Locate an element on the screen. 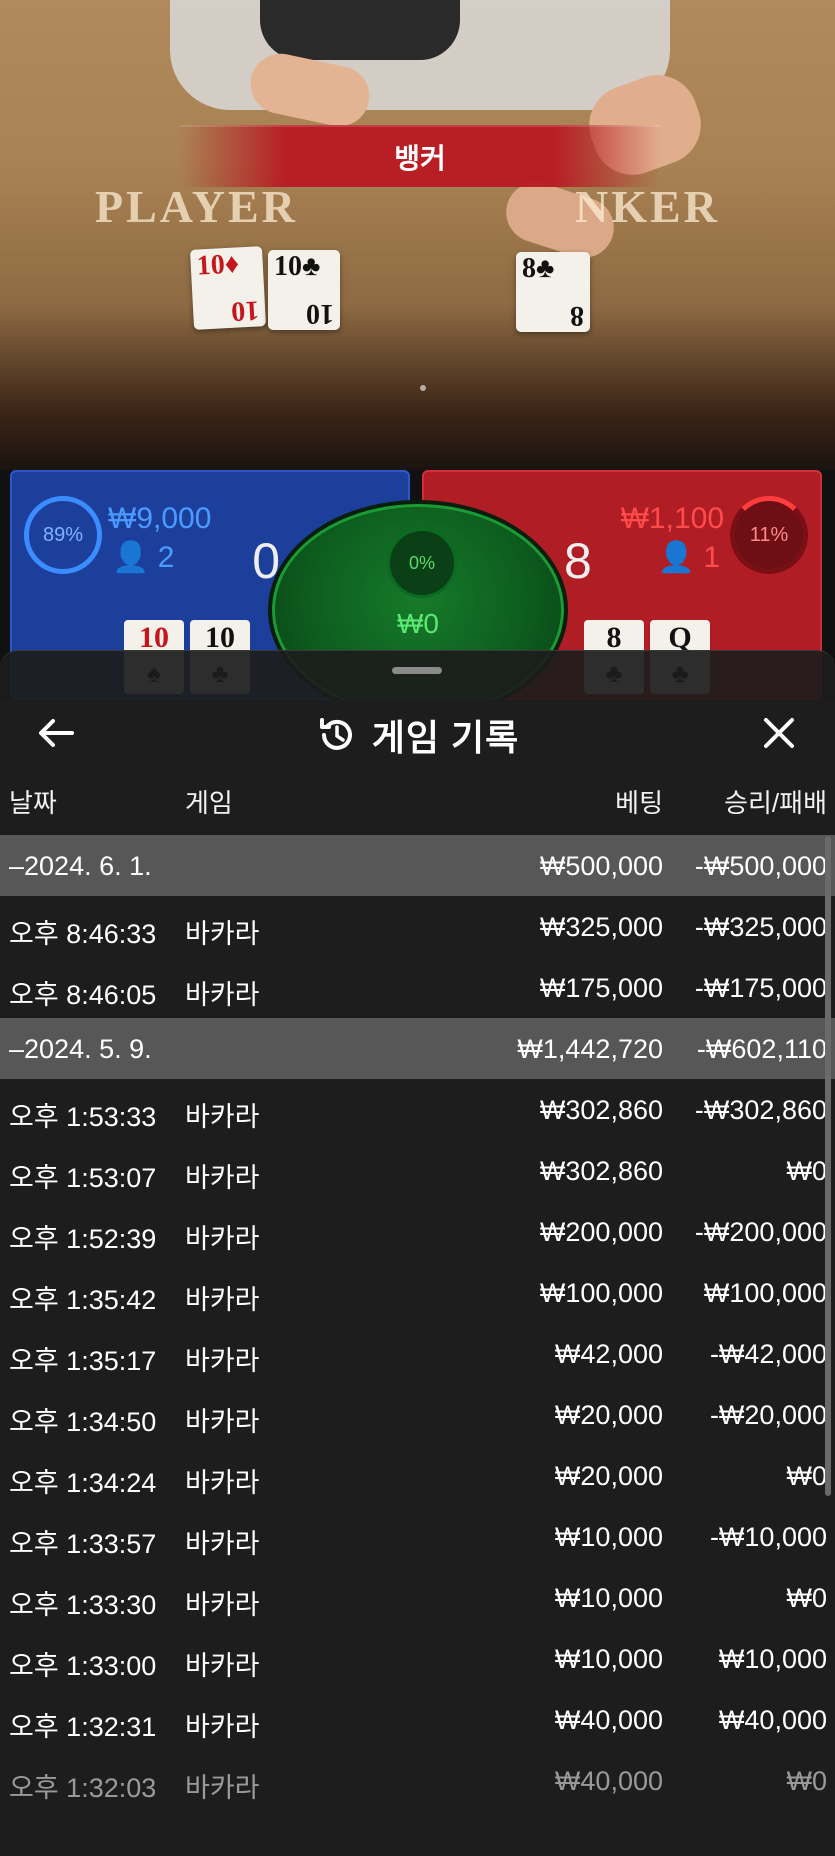  row-result: ₩10,000 is located at coordinates (772, 1659).